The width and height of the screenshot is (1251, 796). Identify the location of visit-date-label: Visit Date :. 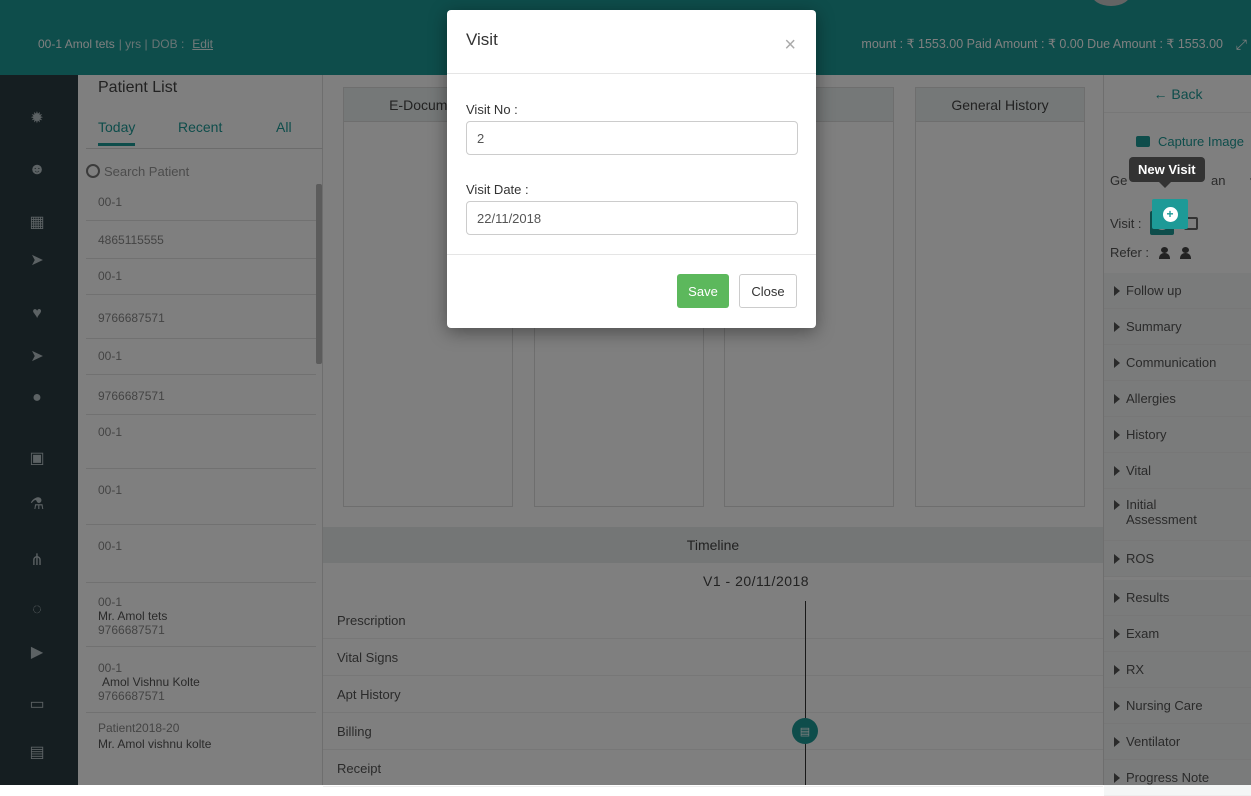
(497, 189).